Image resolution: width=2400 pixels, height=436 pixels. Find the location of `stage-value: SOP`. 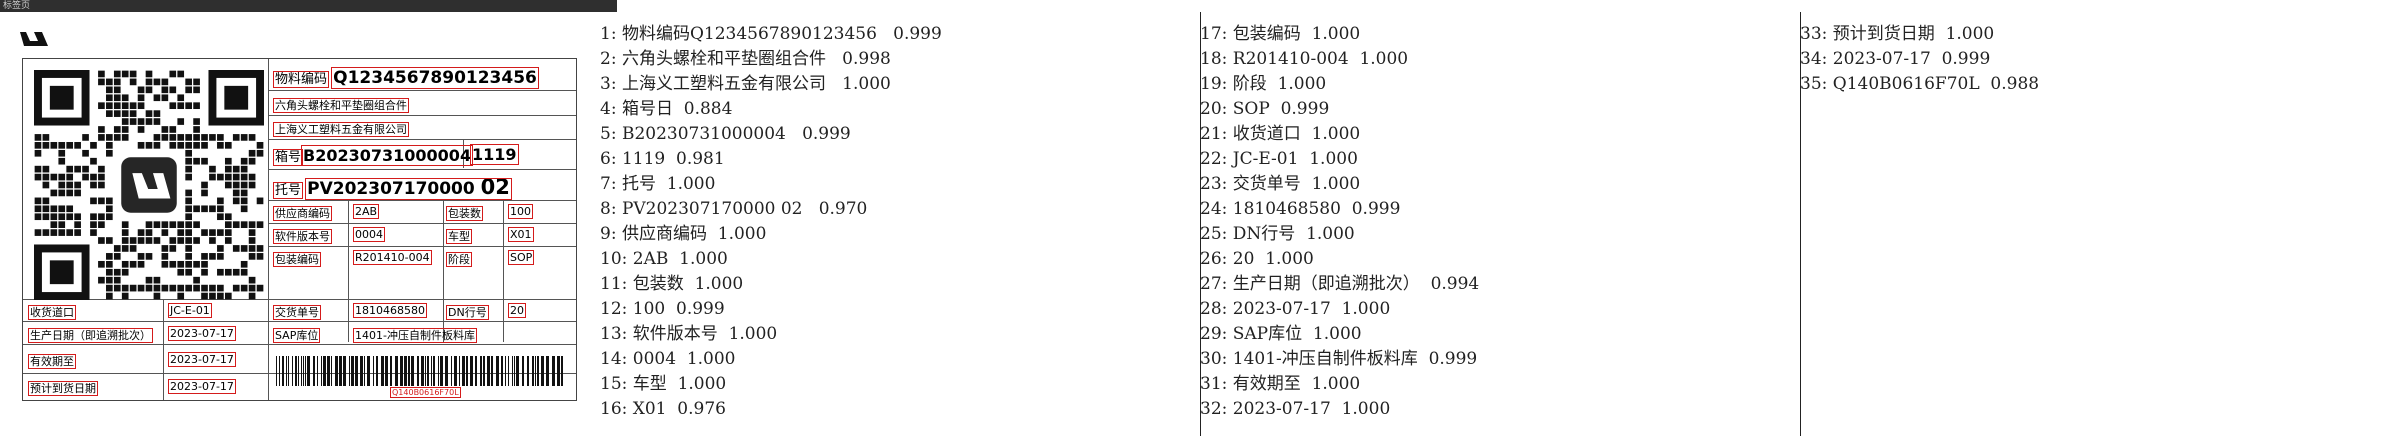

stage-value: SOP is located at coordinates (521, 257).